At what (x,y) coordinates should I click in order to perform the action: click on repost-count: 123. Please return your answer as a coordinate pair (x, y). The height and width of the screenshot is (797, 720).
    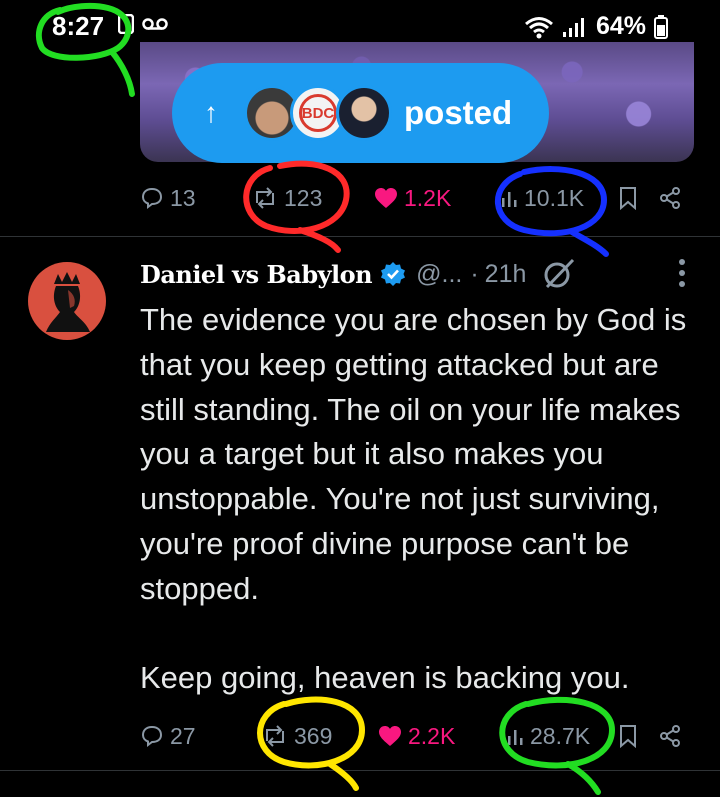
    Looking at the image, I should click on (303, 197).